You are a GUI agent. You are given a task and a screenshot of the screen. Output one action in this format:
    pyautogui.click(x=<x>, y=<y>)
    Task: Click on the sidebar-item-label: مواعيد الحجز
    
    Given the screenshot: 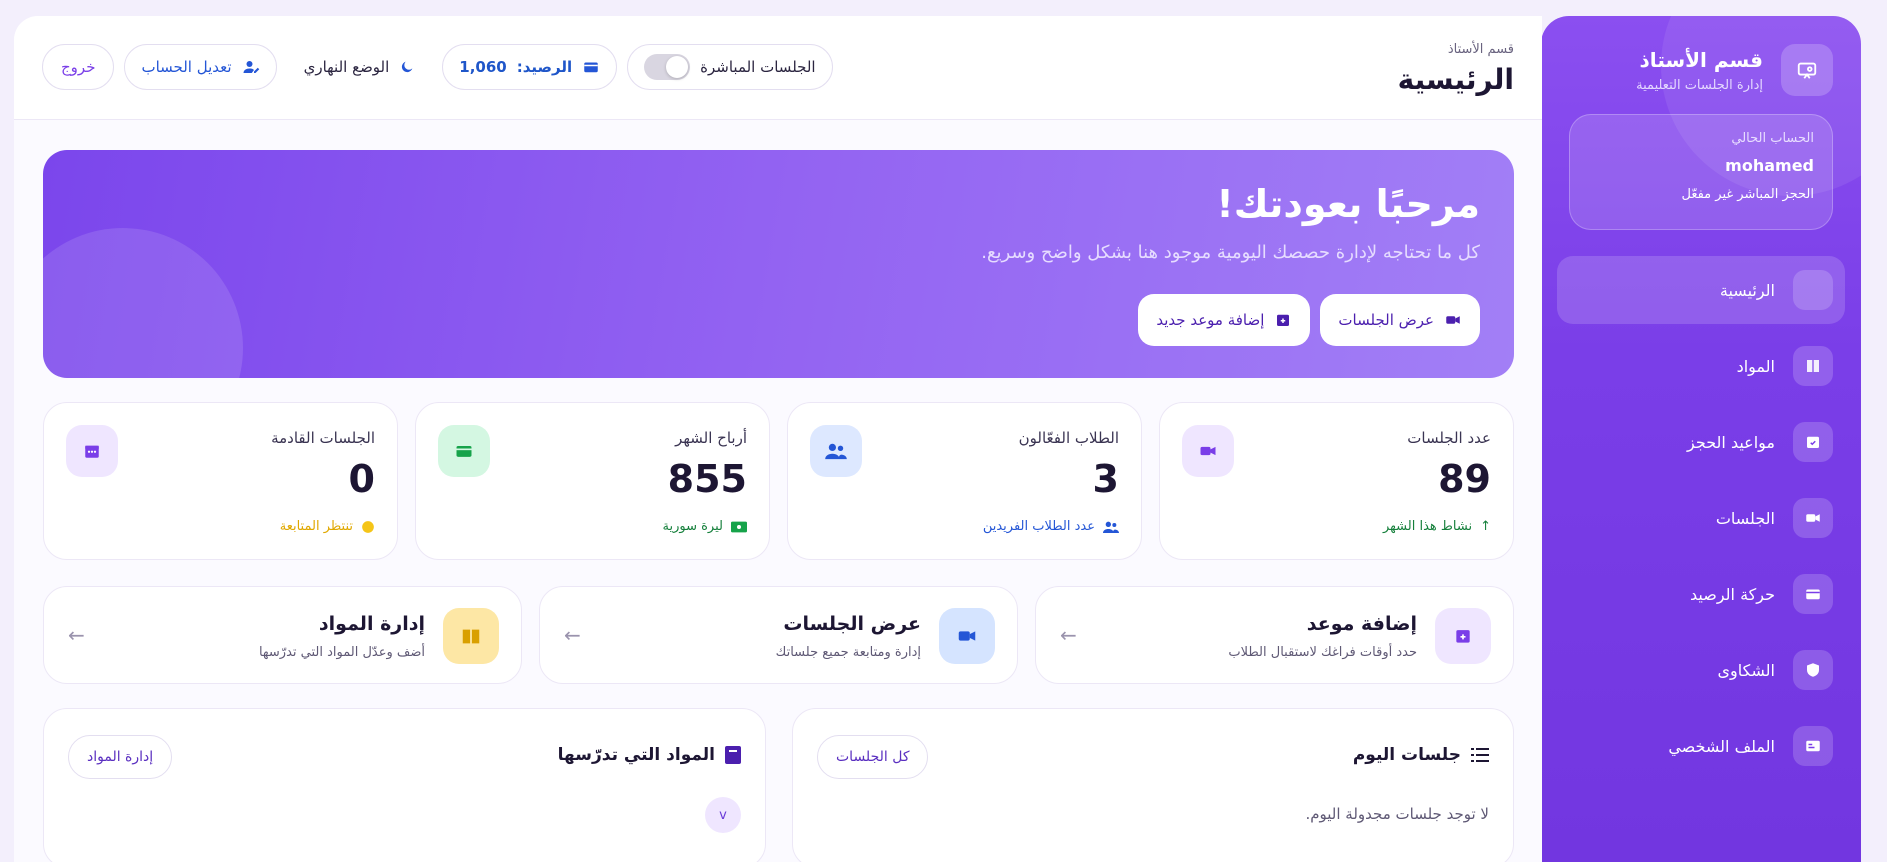 What is the action you would take?
    pyautogui.click(x=1731, y=442)
    